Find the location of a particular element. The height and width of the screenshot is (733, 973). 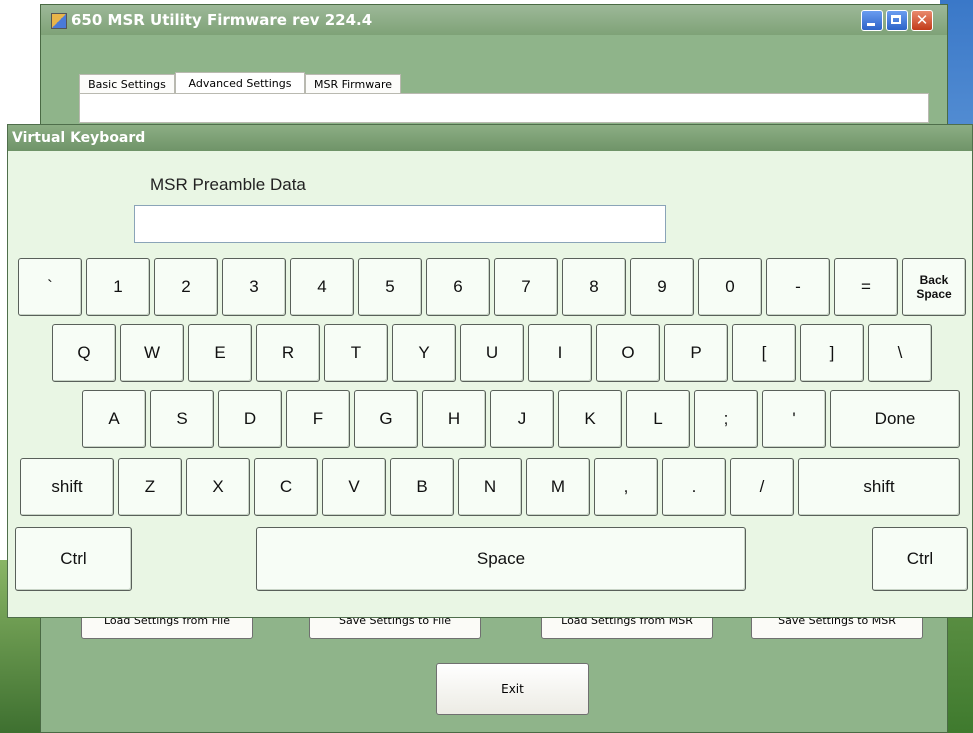

key-t-1-4: T is located at coordinates (356, 353).